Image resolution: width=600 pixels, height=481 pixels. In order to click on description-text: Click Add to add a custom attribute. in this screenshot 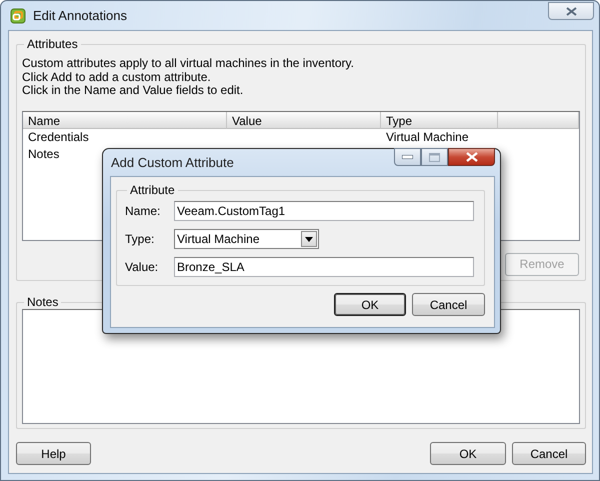, I will do `click(116, 77)`.